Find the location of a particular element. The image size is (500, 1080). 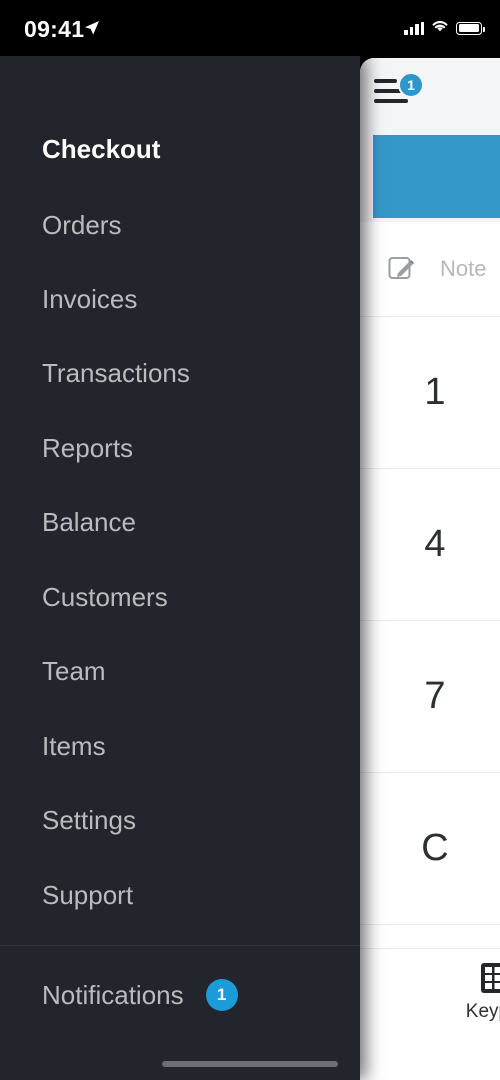

sidebar-item-support: Support is located at coordinates (87, 895).